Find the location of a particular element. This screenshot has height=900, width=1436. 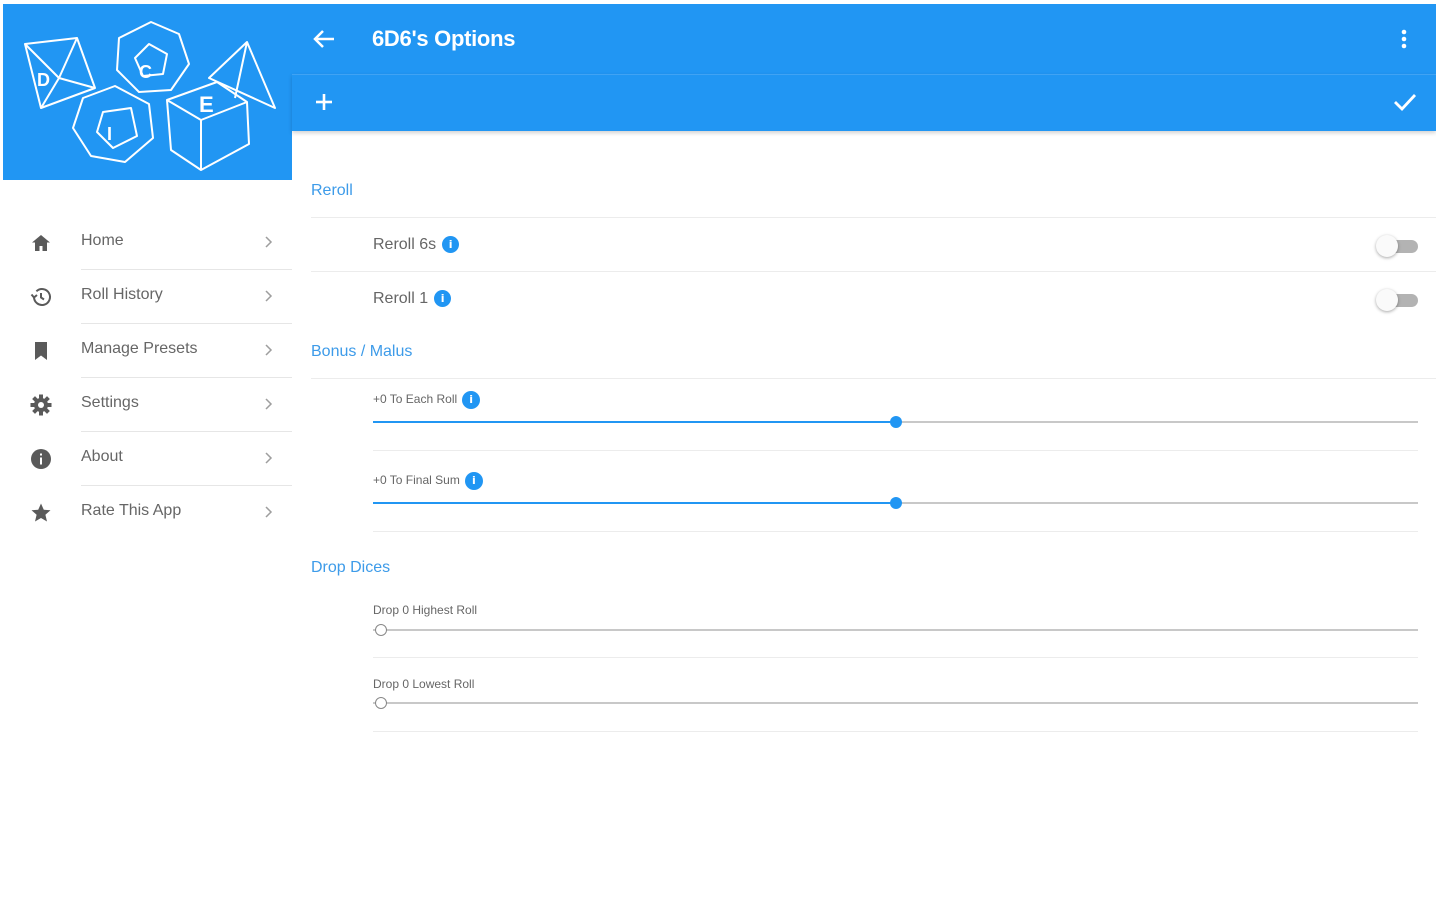

sidebar-item-manage-presets: Manage Presets is located at coordinates (146, 351).